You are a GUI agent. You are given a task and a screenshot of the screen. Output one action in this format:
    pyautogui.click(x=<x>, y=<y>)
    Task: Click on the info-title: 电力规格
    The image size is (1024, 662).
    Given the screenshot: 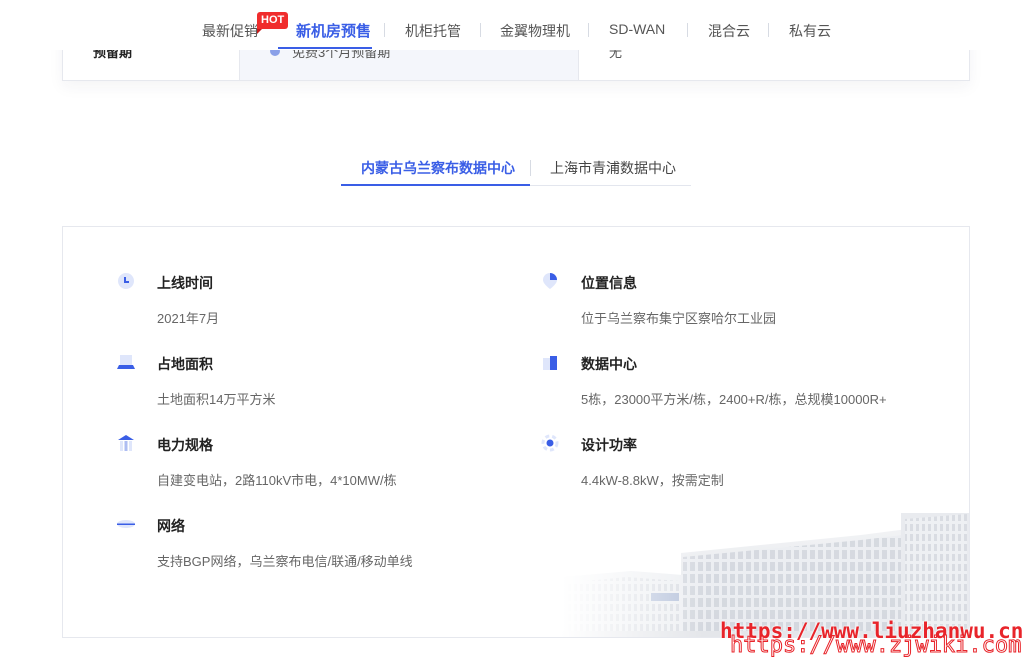 What is the action you would take?
    pyautogui.click(x=185, y=445)
    